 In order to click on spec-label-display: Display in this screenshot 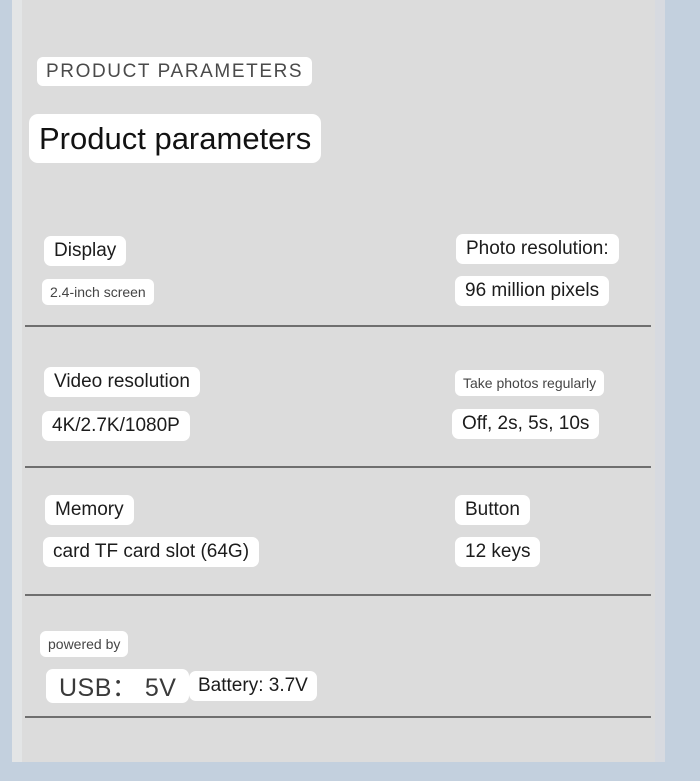, I will do `click(85, 251)`.